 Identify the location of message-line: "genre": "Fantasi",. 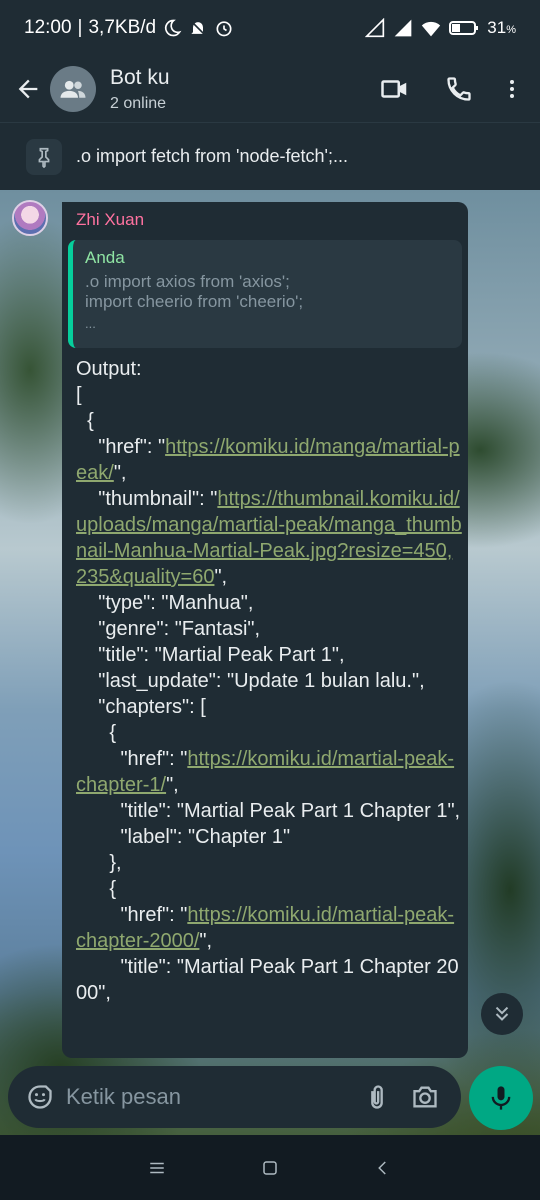
(269, 629).